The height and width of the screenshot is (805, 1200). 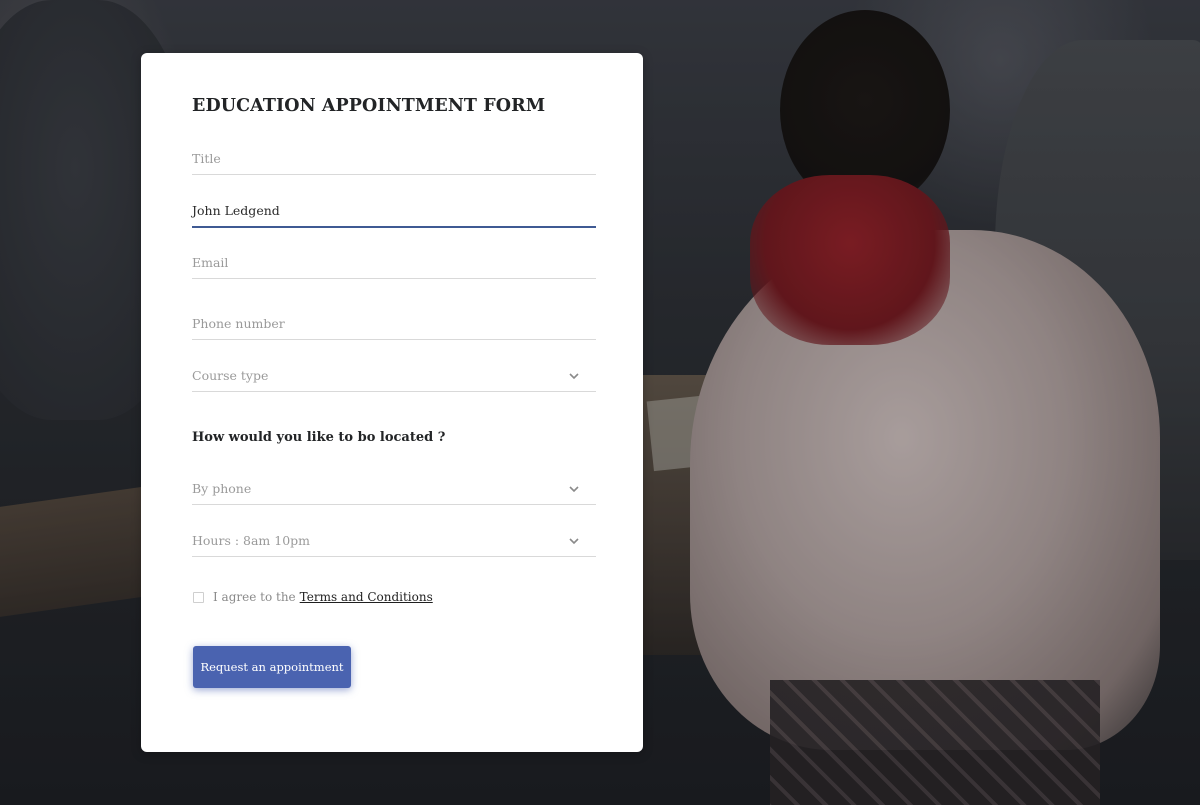 What do you see at coordinates (238, 323) in the screenshot?
I see `phone-field-placeholder: Phone number` at bounding box center [238, 323].